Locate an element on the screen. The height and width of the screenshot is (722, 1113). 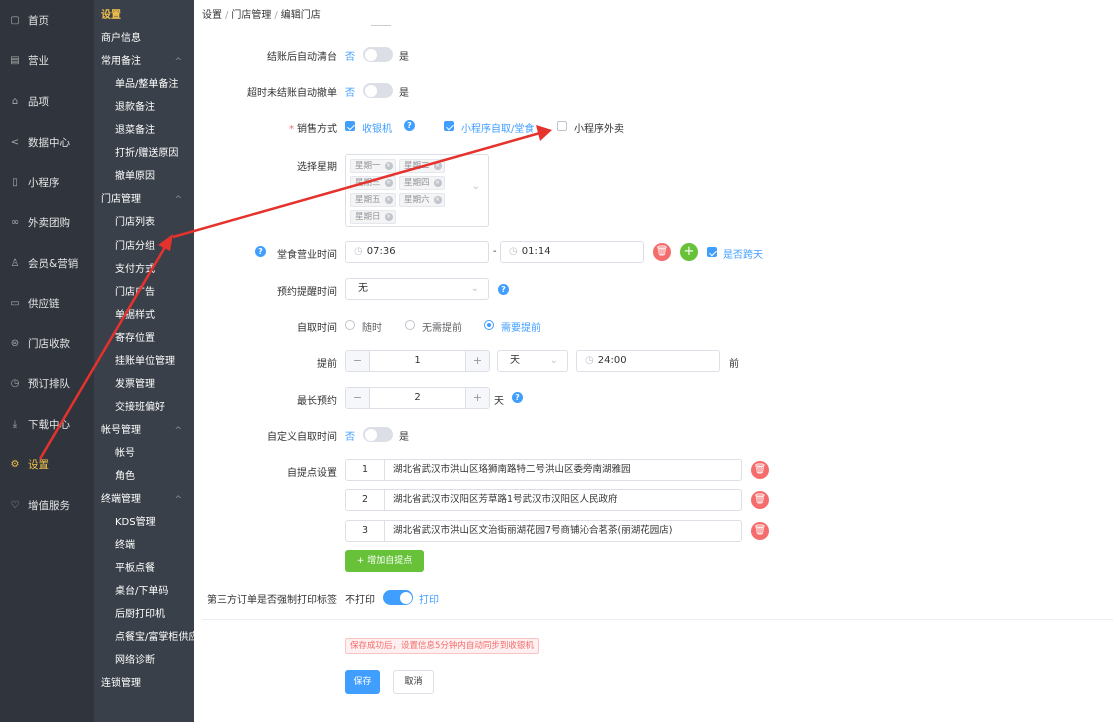
submenu-item: 终端 is located at coordinates (144, 546).